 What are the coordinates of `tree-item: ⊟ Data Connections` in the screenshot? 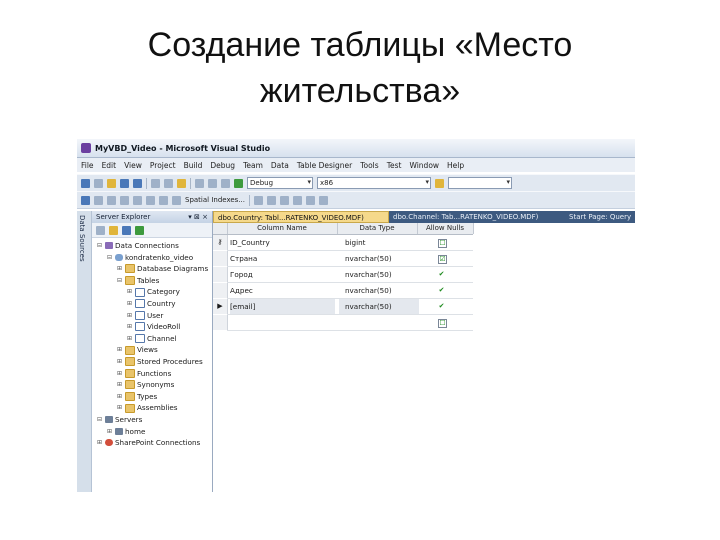 It's located at (152, 246).